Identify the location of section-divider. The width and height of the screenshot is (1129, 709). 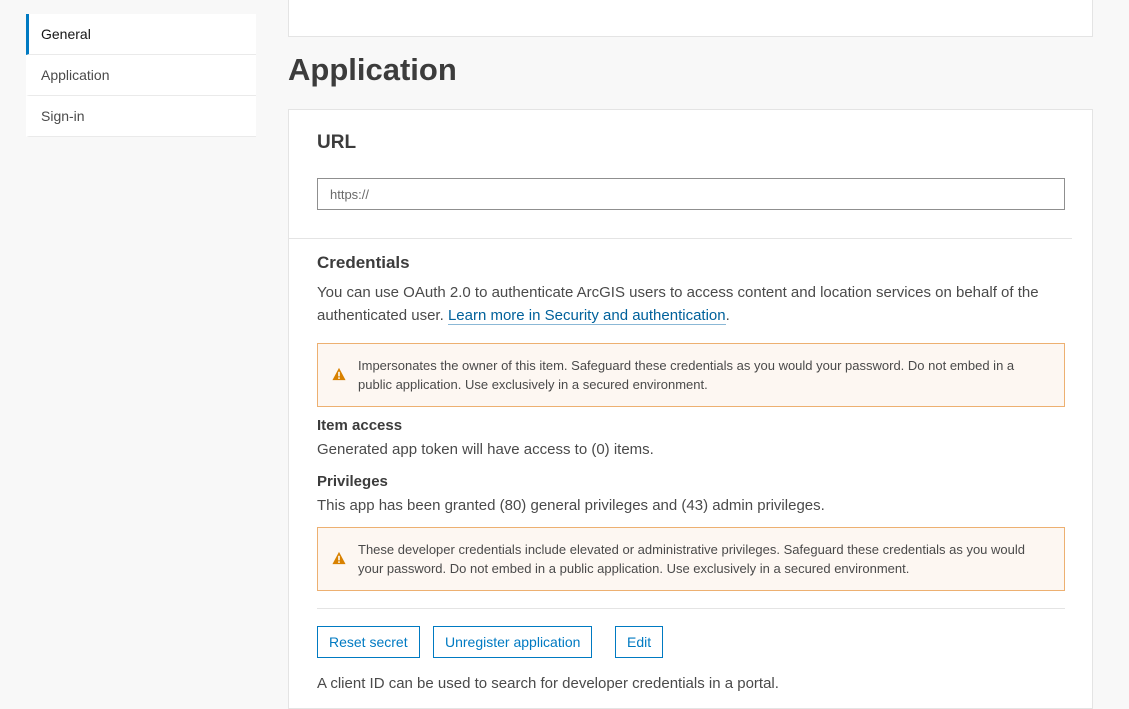
(680, 238).